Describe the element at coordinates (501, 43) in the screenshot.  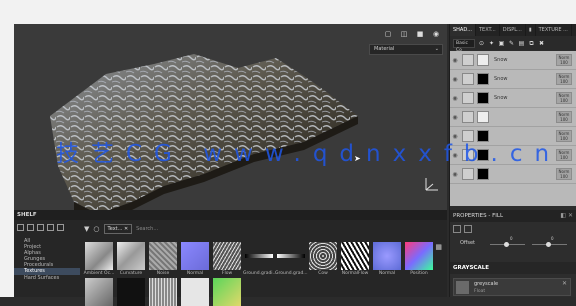
I see `fill-layer-icon: ▣` at that location.